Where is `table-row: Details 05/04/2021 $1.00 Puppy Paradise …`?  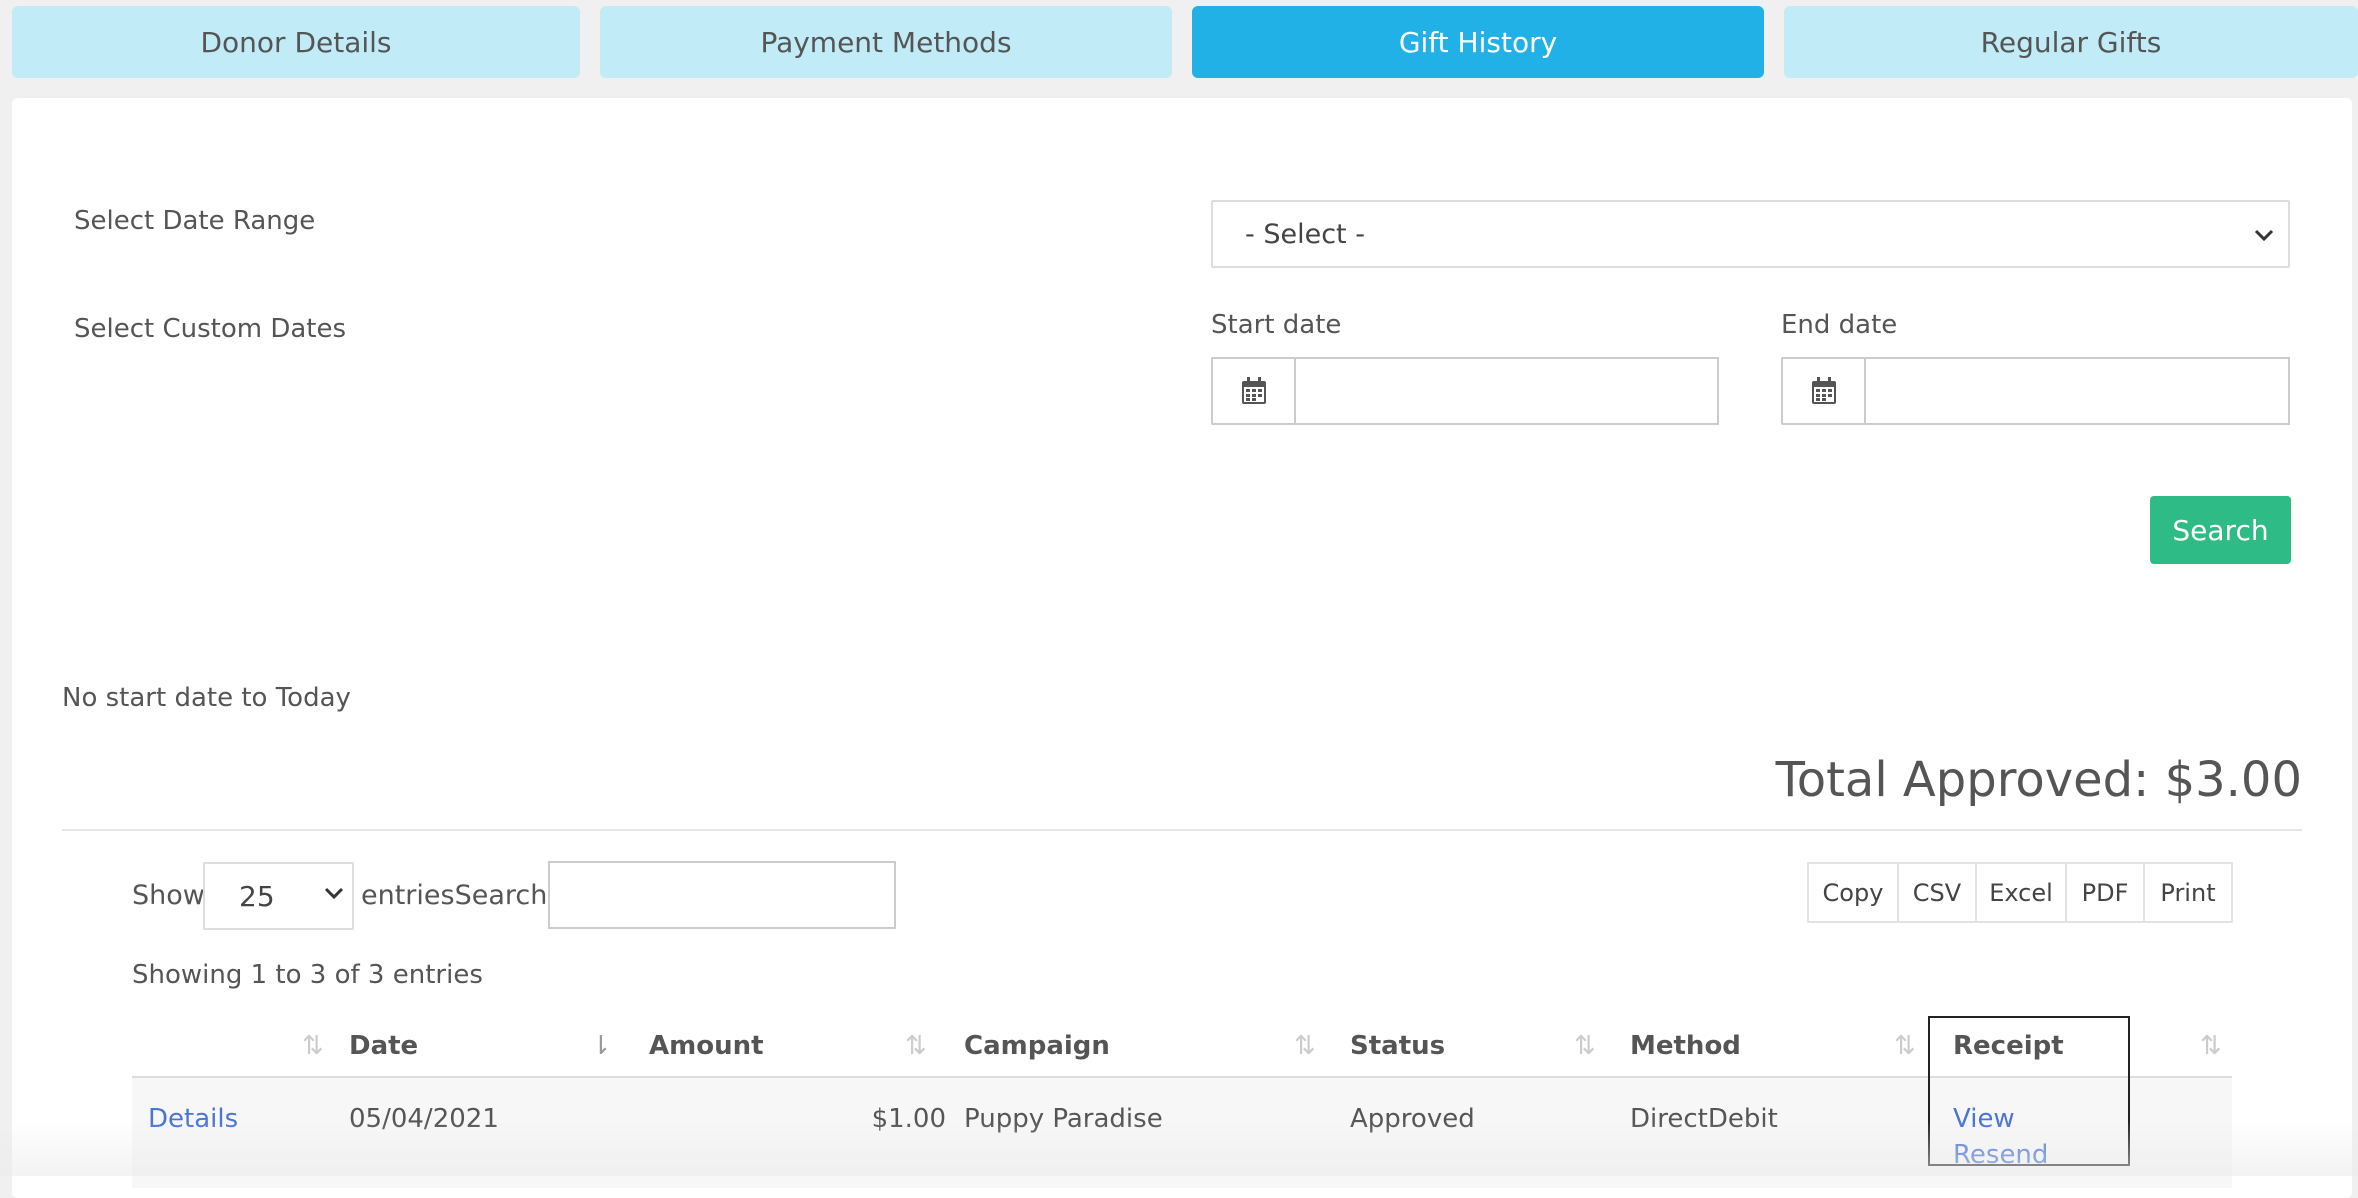
table-row: Details 05/04/2021 $1.00 Puppy Paradise … is located at coordinates (1182, 1133).